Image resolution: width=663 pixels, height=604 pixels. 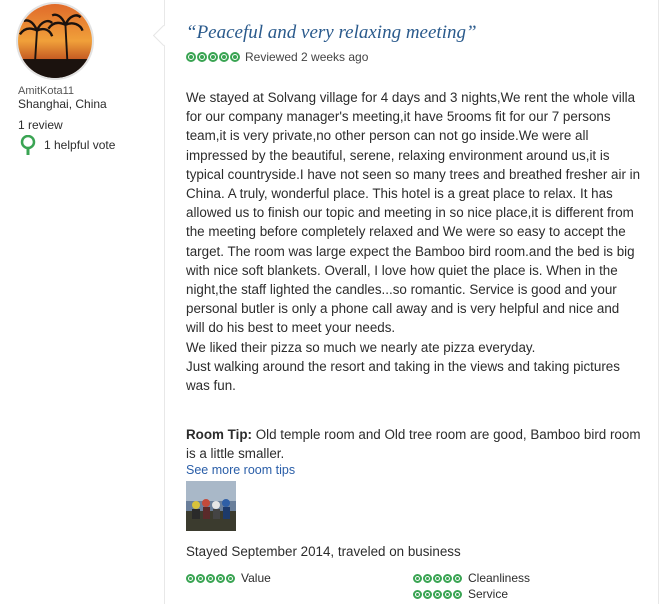 I want to click on helpful-votes-label: 1 helpful vote, so click(x=80, y=145).